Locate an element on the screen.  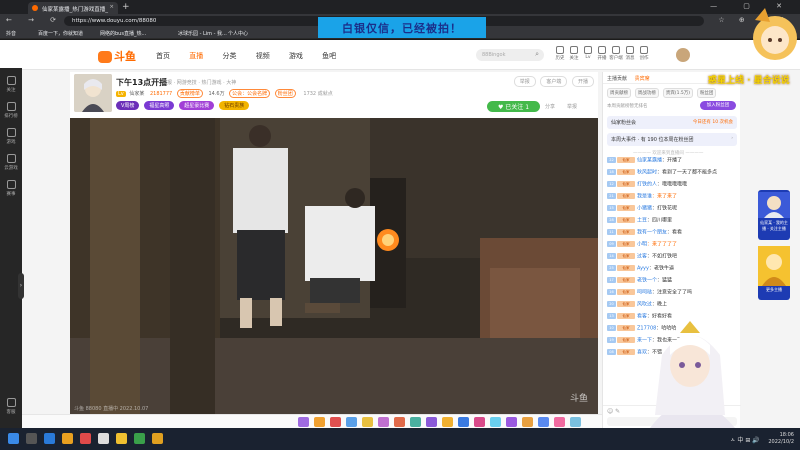
weekly-event-row: 本周大事件 · 有 190 位本周在粉丝团 › is located at coordinates (672, 139).